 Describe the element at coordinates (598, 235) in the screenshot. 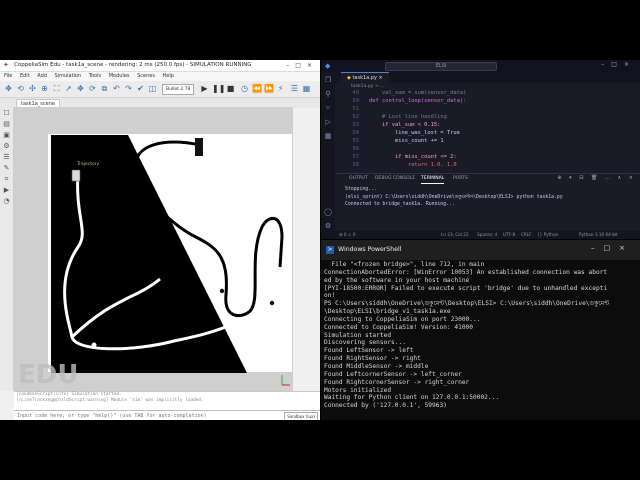

I see `python-interpreter: Python 3.10 64-bit` at that location.